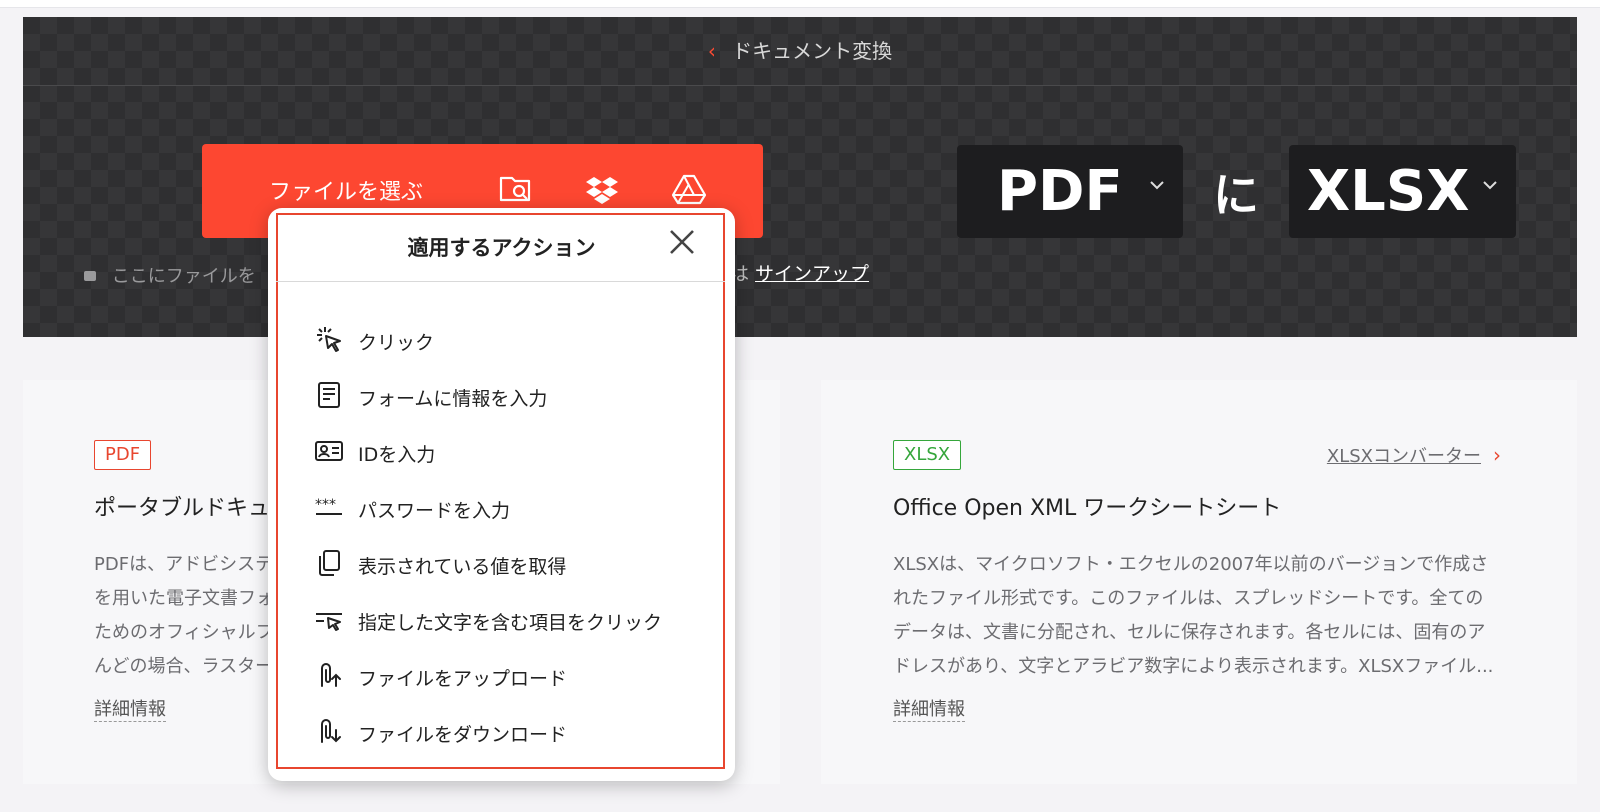  Describe the element at coordinates (514, 564) in the screenshot. I see `action-get-value: 表示されている値を取得` at that location.